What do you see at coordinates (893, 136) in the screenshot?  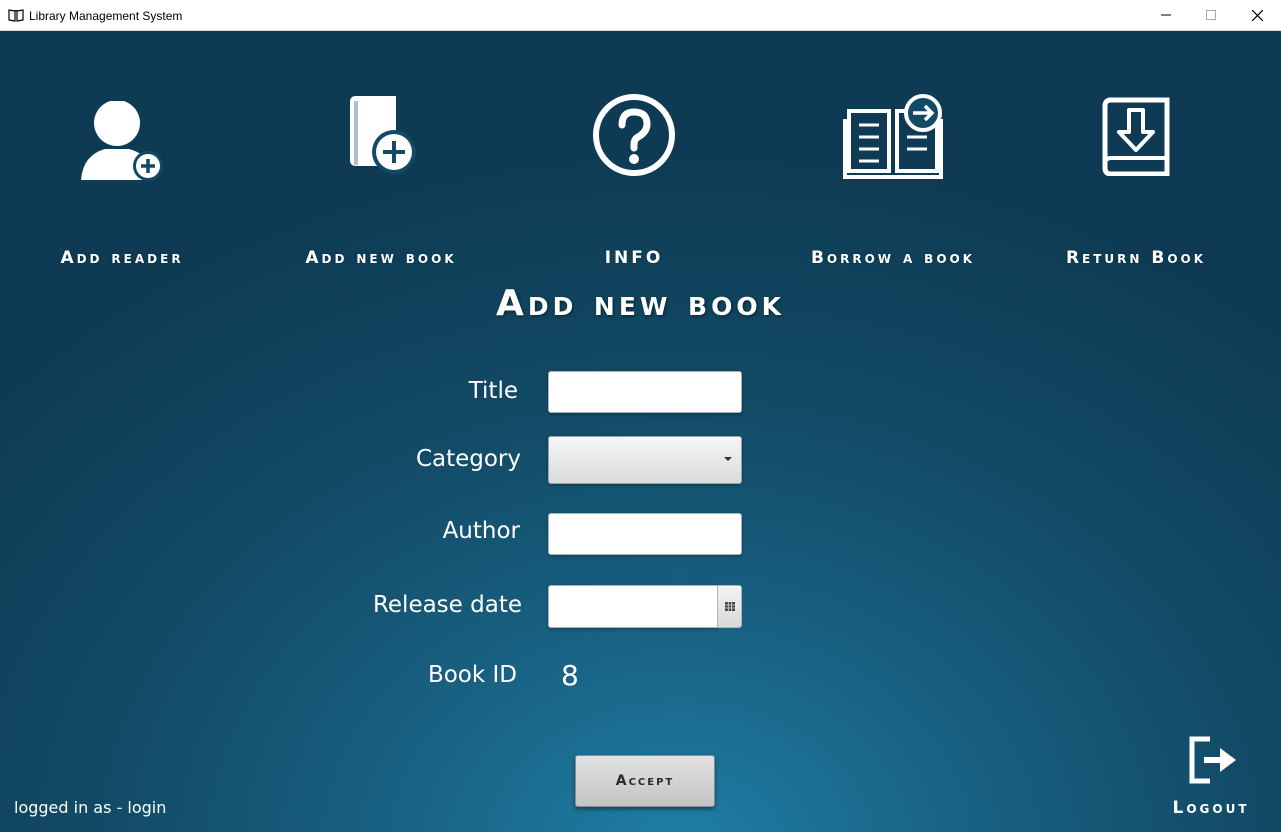 I see `open-book-arrow-icon` at bounding box center [893, 136].